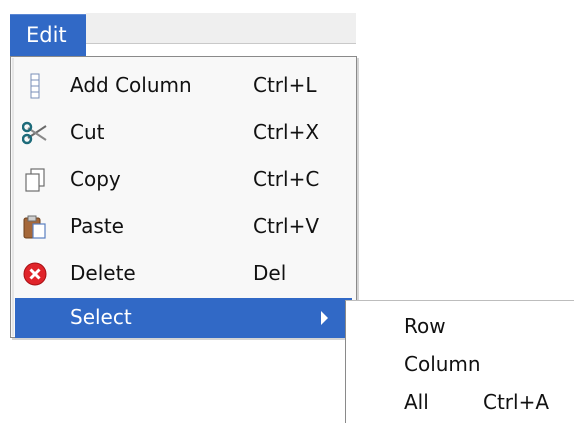  Describe the element at coordinates (324, 318) in the screenshot. I see `chevron-right-icon` at that location.